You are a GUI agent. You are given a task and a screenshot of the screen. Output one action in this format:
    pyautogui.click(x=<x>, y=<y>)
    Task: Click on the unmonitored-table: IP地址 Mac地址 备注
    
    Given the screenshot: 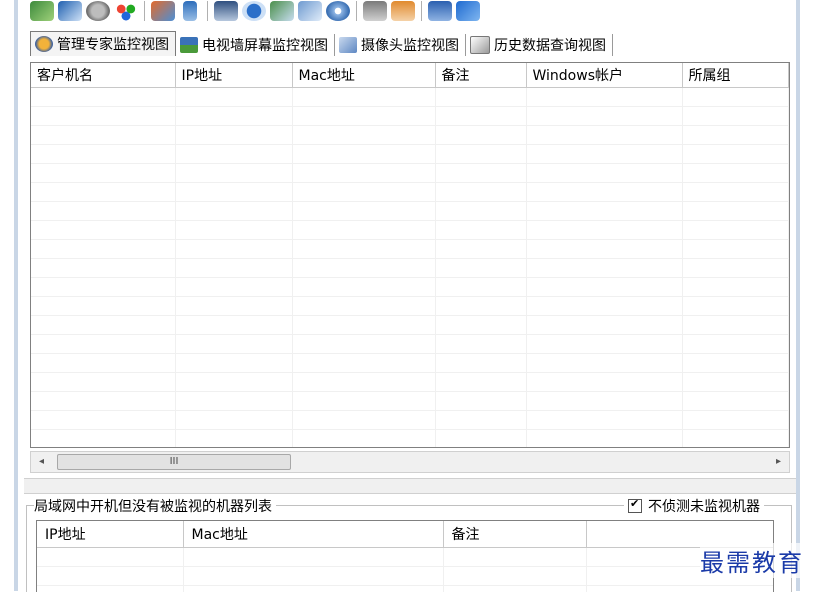 What is the action you would take?
    pyautogui.click(x=405, y=556)
    